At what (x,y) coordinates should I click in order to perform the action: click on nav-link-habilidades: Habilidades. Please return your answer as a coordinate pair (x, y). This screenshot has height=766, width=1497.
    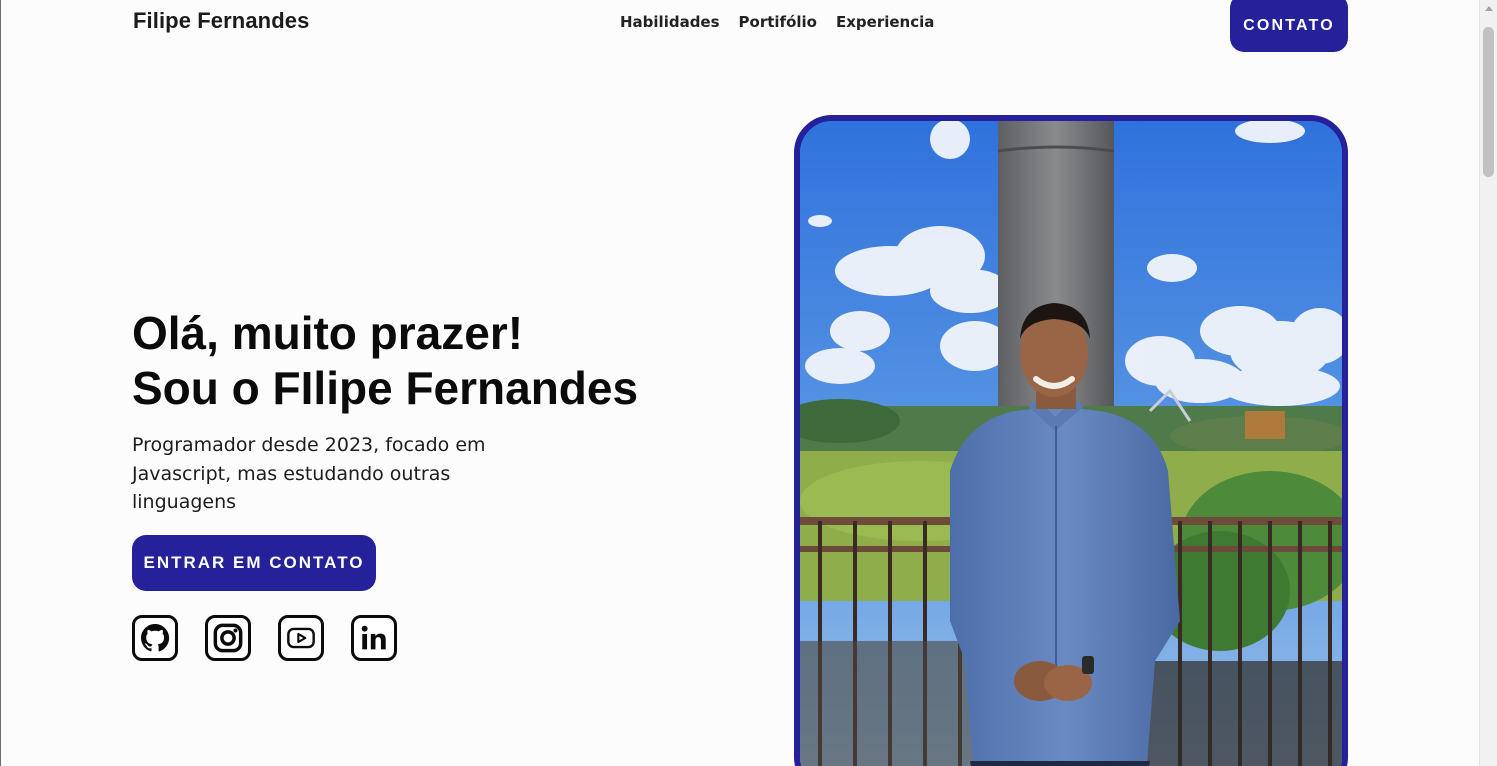
    Looking at the image, I should click on (670, 22).